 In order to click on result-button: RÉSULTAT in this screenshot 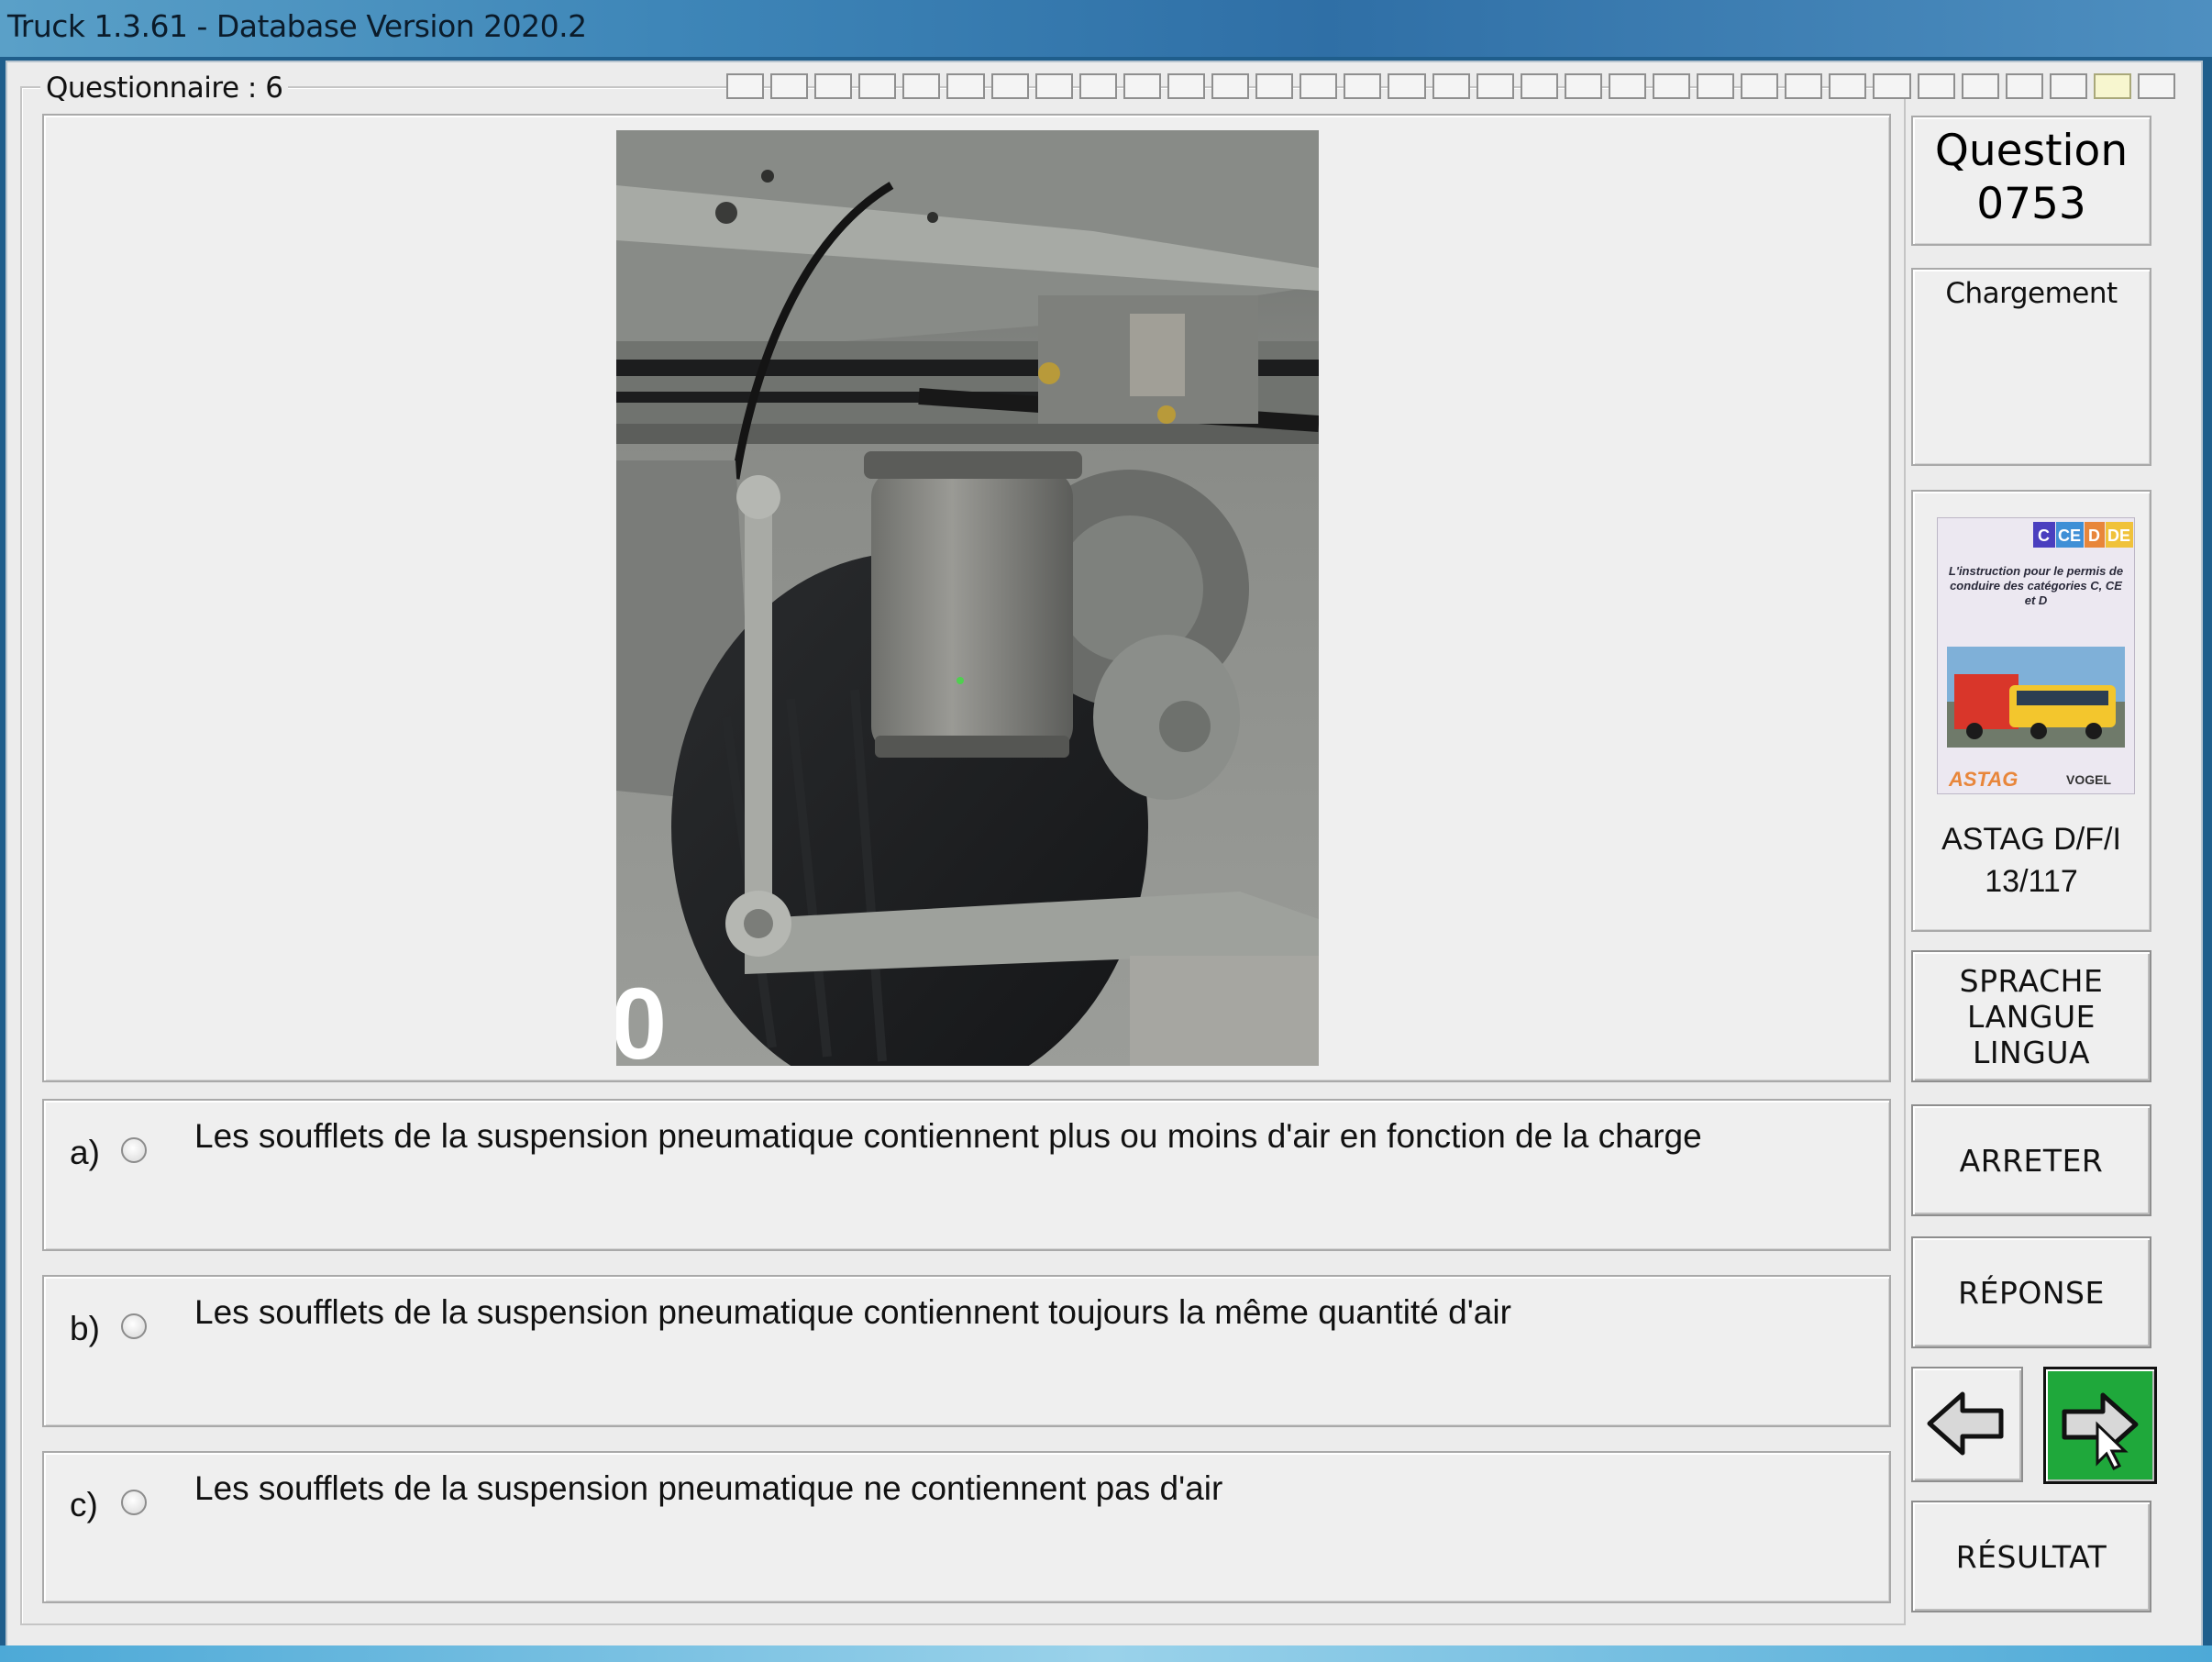, I will do `click(2031, 1556)`.